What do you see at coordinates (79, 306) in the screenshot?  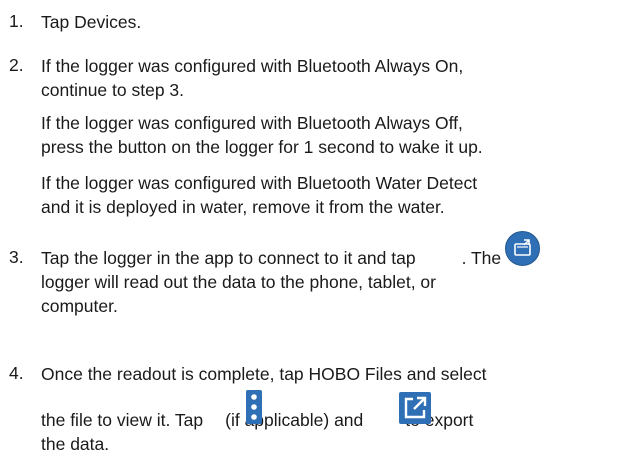 I see `step-text: computer.` at bounding box center [79, 306].